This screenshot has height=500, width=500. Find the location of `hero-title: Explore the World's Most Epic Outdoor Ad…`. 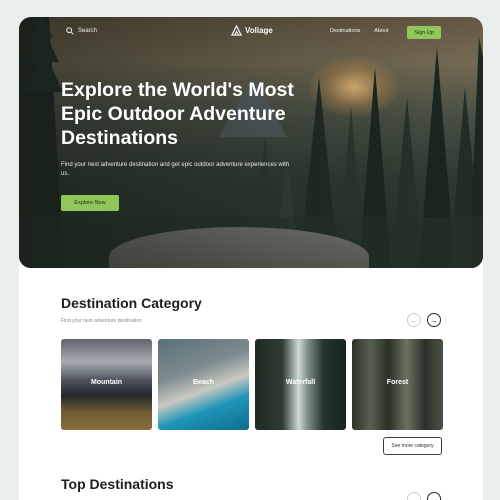

hero-title: Explore the World's Most Epic Outdoor Ad… is located at coordinates (177, 114).